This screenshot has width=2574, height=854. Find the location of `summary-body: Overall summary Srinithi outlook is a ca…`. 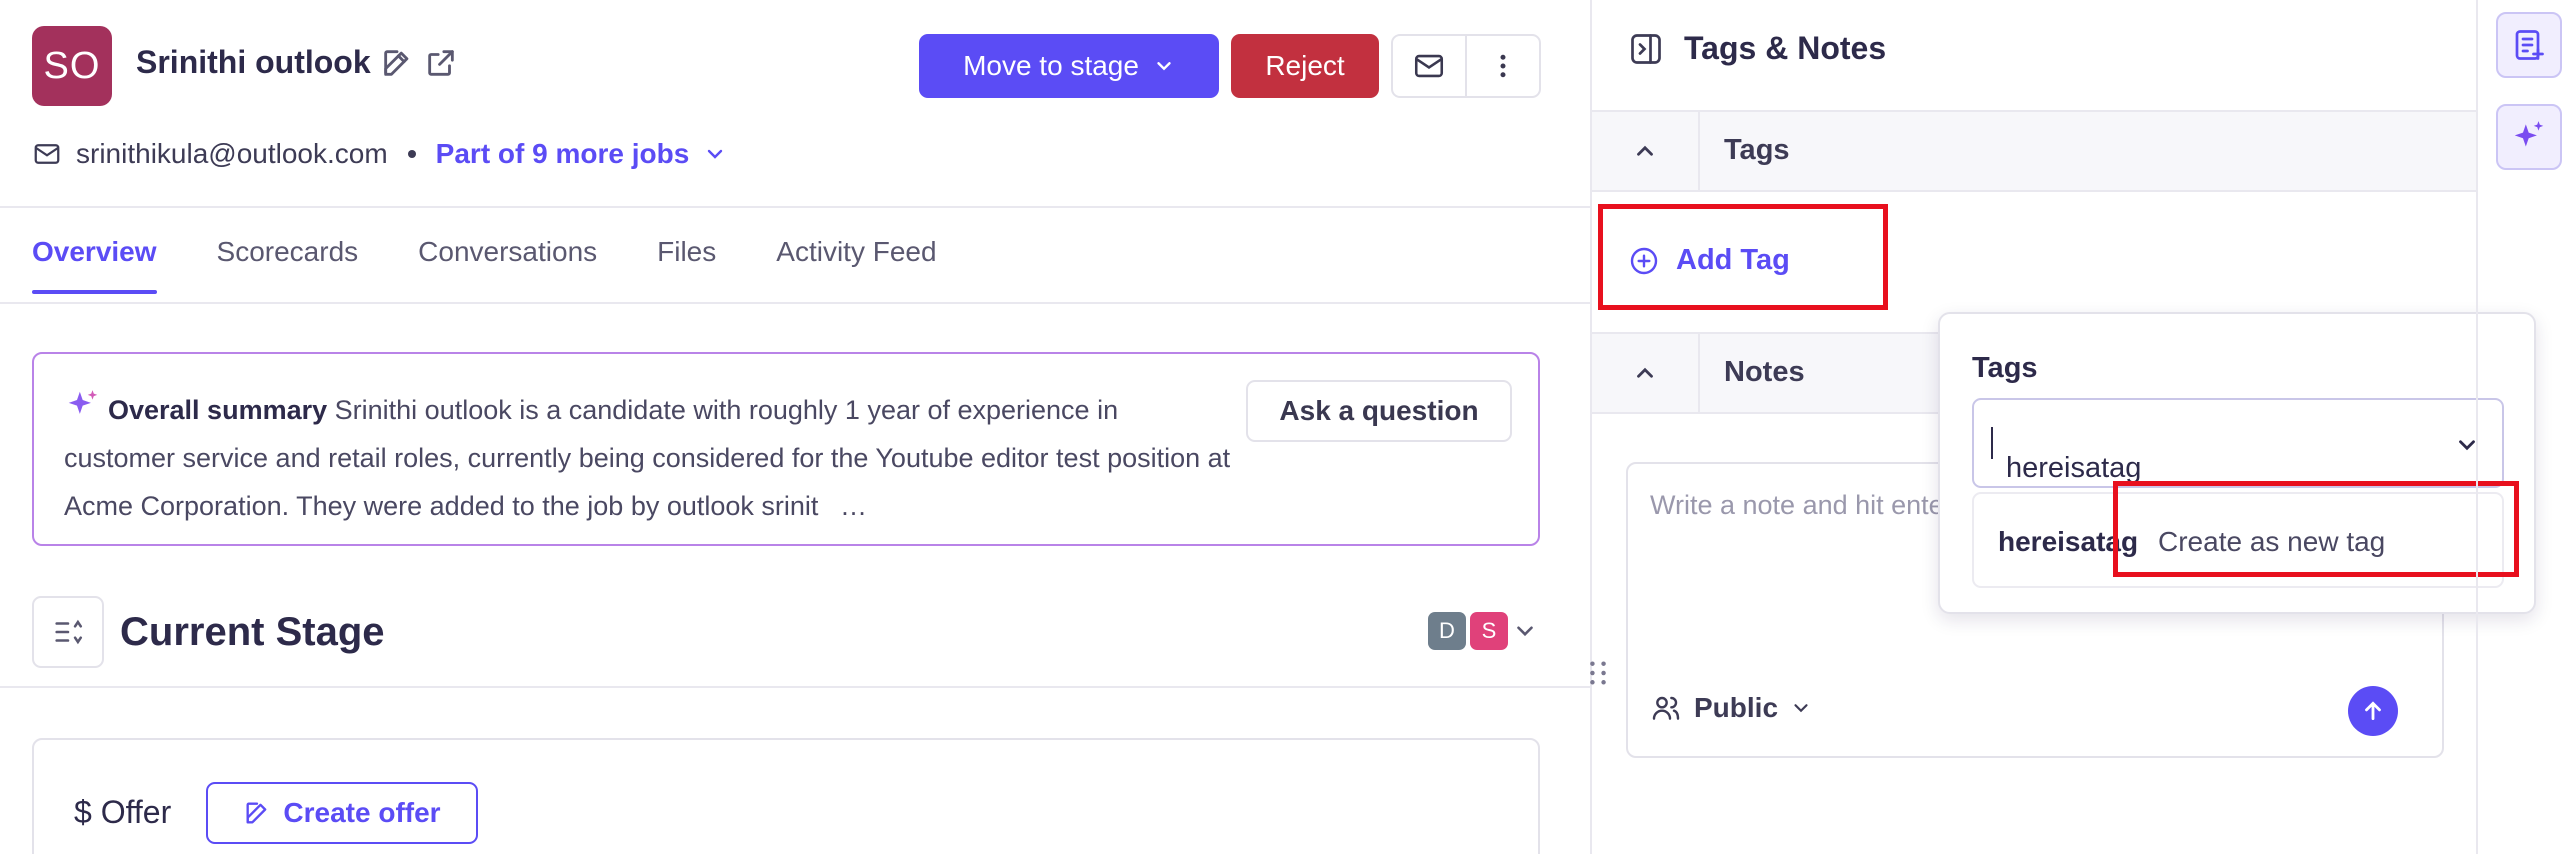

summary-body: Overall summary Srinithi outlook is a ca… is located at coordinates (649, 458).